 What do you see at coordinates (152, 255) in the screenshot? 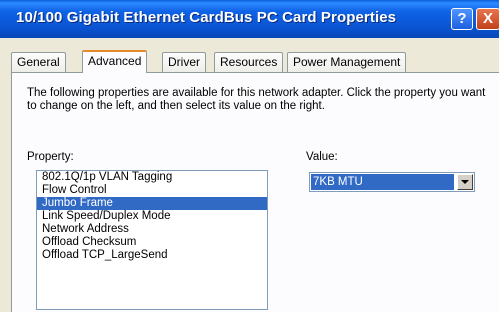
I see `property-item: Offload TCP_LargeSend` at bounding box center [152, 255].